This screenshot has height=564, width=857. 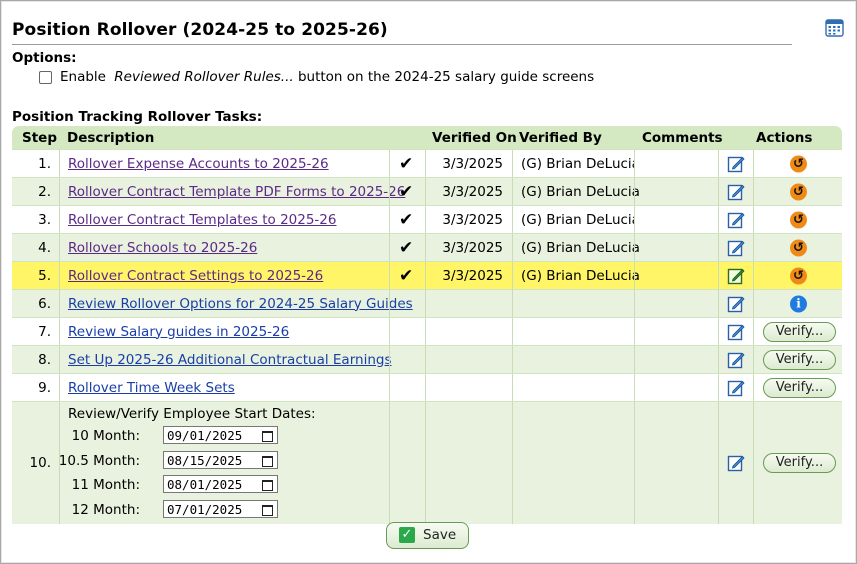 What do you see at coordinates (784, 138) in the screenshot?
I see `col-actions: Actions` at bounding box center [784, 138].